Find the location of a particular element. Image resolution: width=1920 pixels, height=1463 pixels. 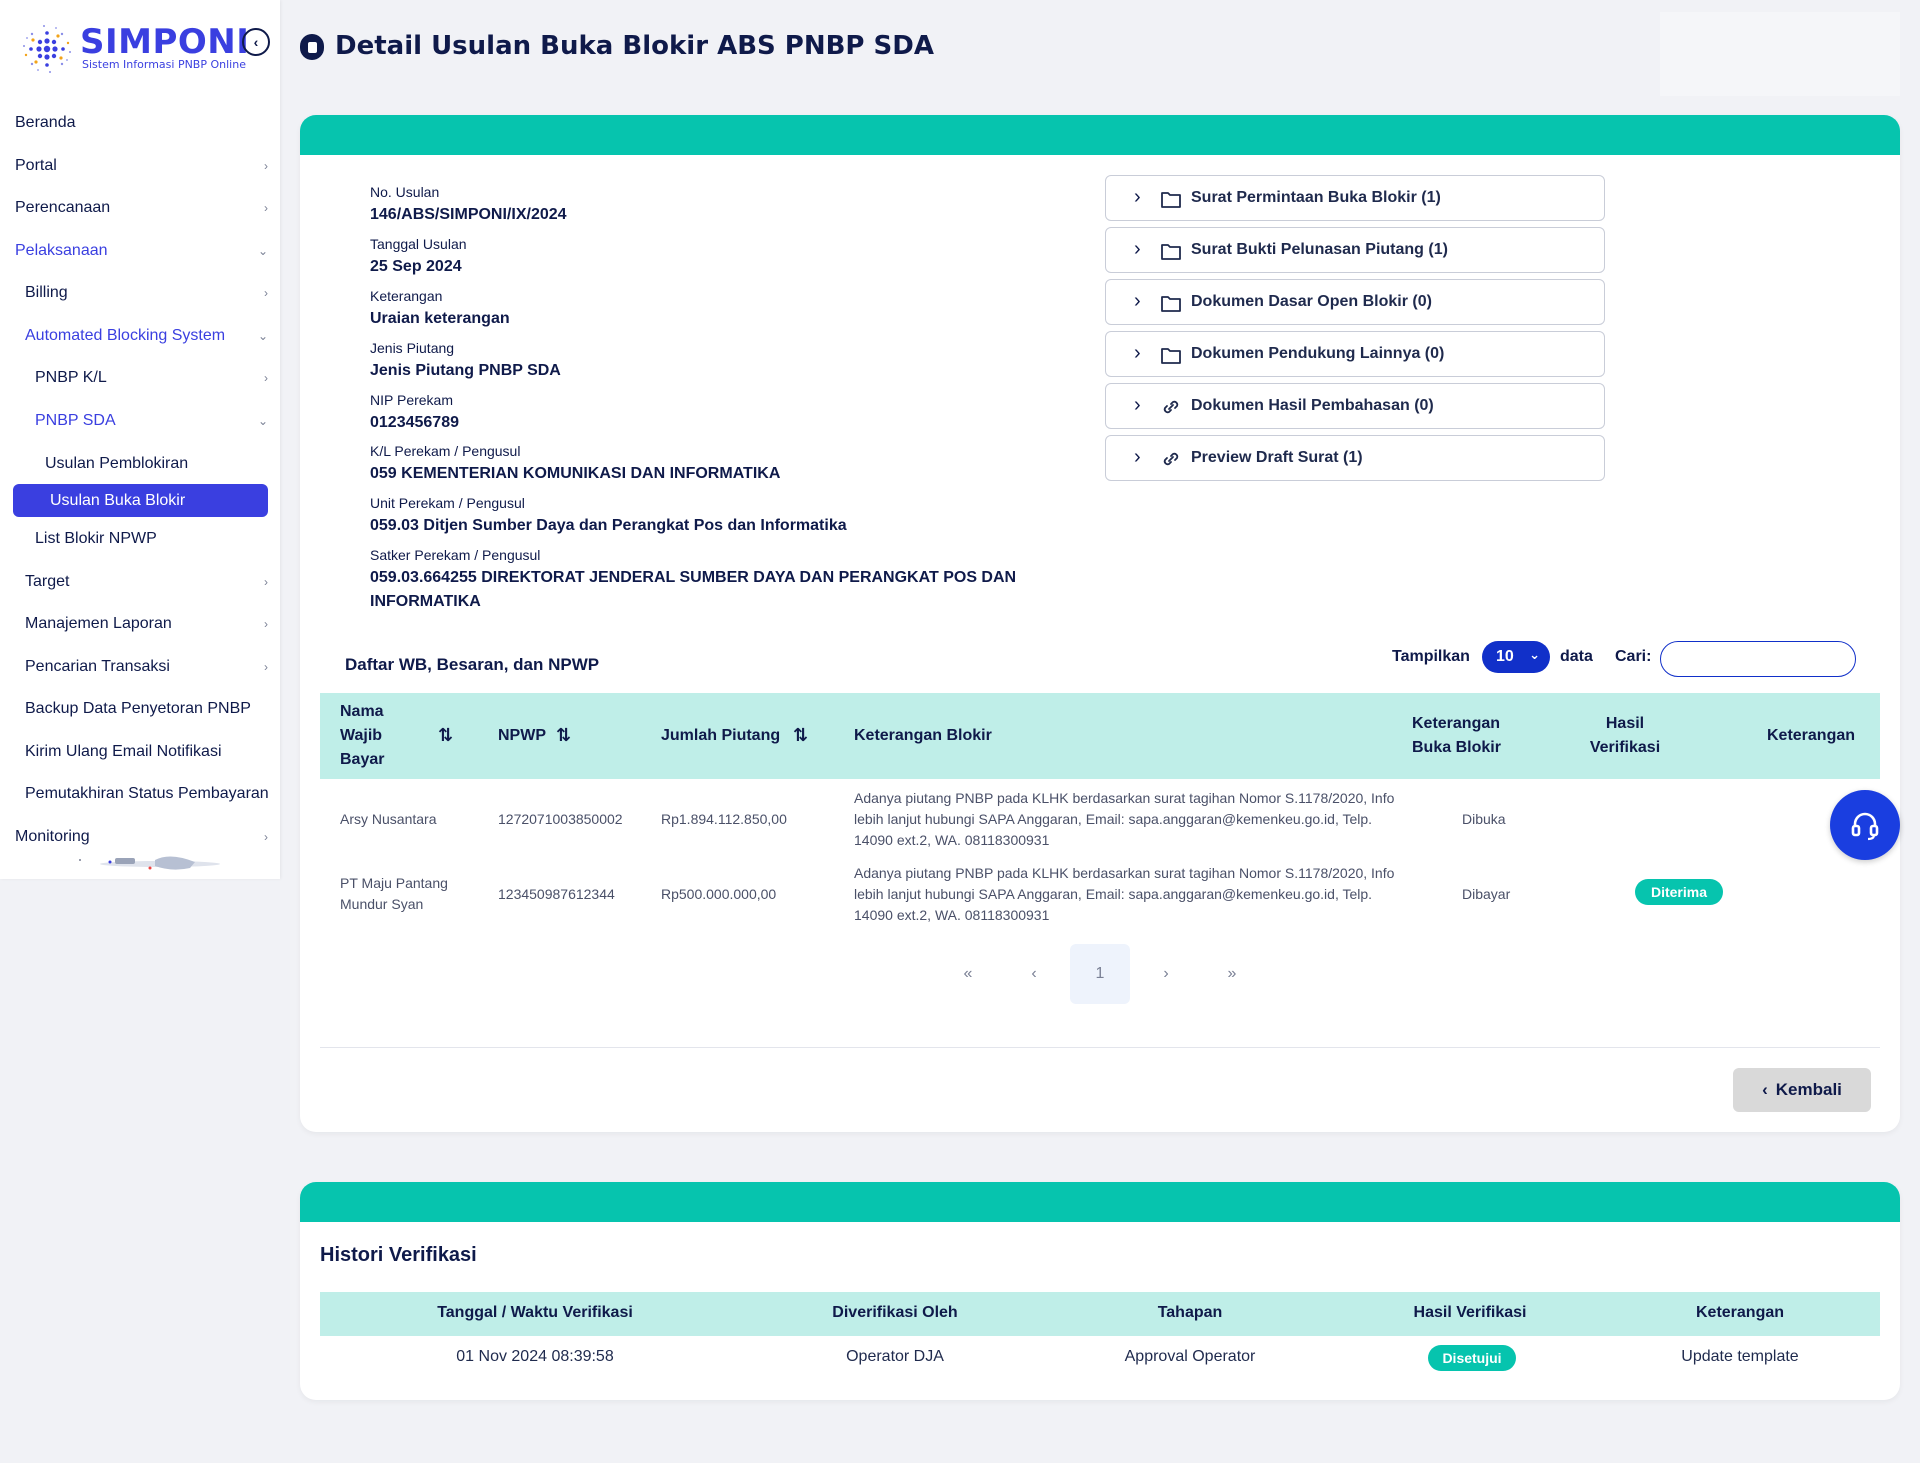

sidebar-illustration is located at coordinates (149, 863).